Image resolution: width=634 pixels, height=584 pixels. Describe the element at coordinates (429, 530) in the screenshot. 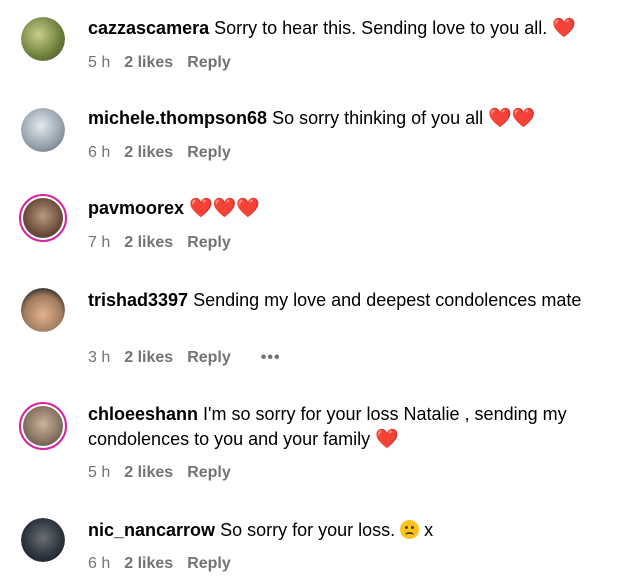

I see `comment-suffix: x` at that location.